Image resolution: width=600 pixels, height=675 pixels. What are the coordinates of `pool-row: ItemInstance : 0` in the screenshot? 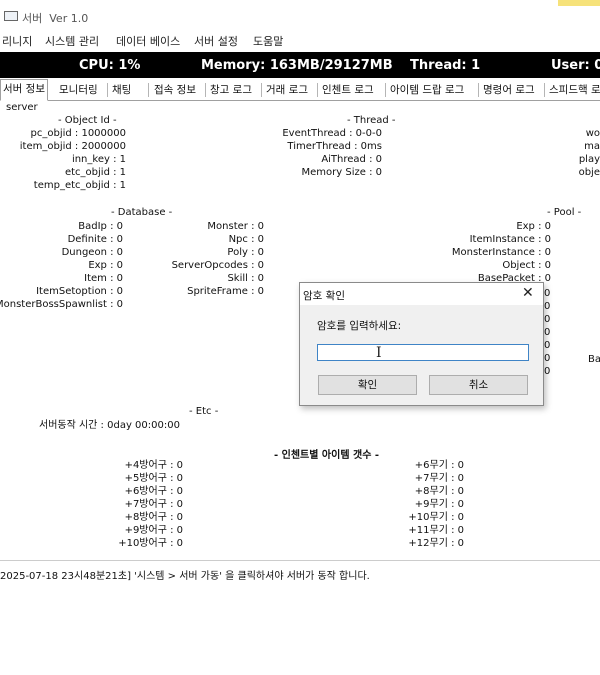 It's located at (510, 239).